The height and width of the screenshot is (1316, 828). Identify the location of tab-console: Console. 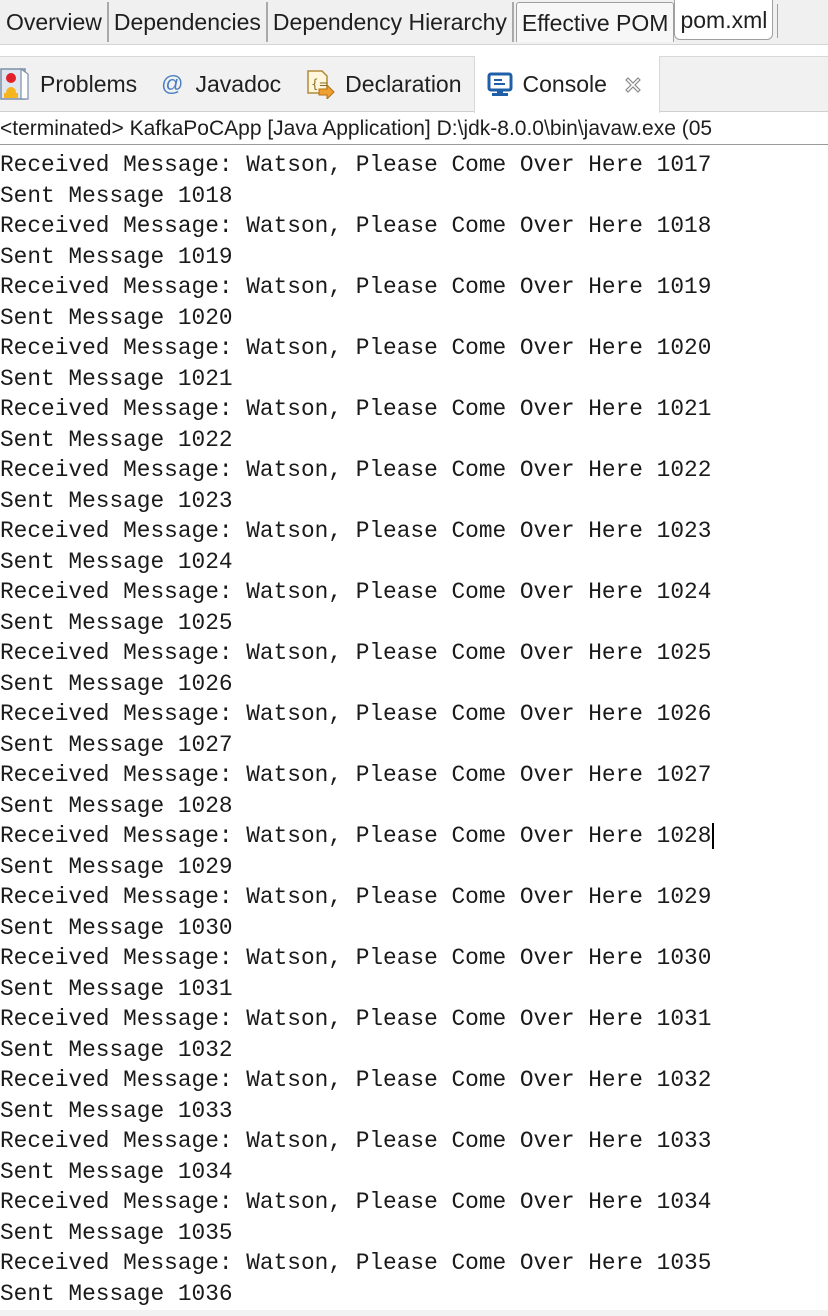
(566, 84).